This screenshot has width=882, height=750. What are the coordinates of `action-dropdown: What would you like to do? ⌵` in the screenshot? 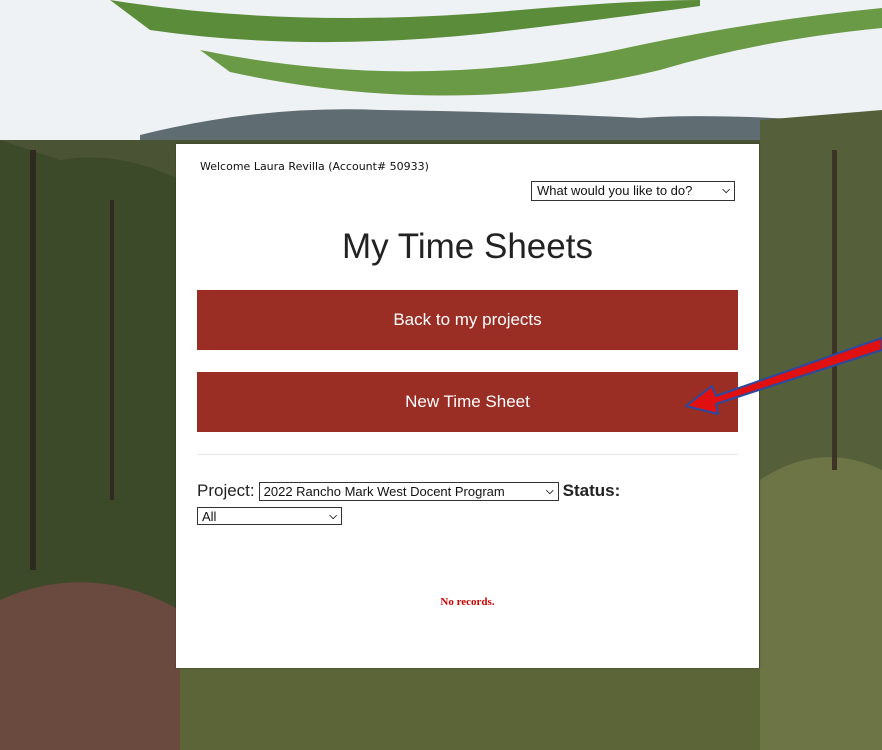 It's located at (633, 191).